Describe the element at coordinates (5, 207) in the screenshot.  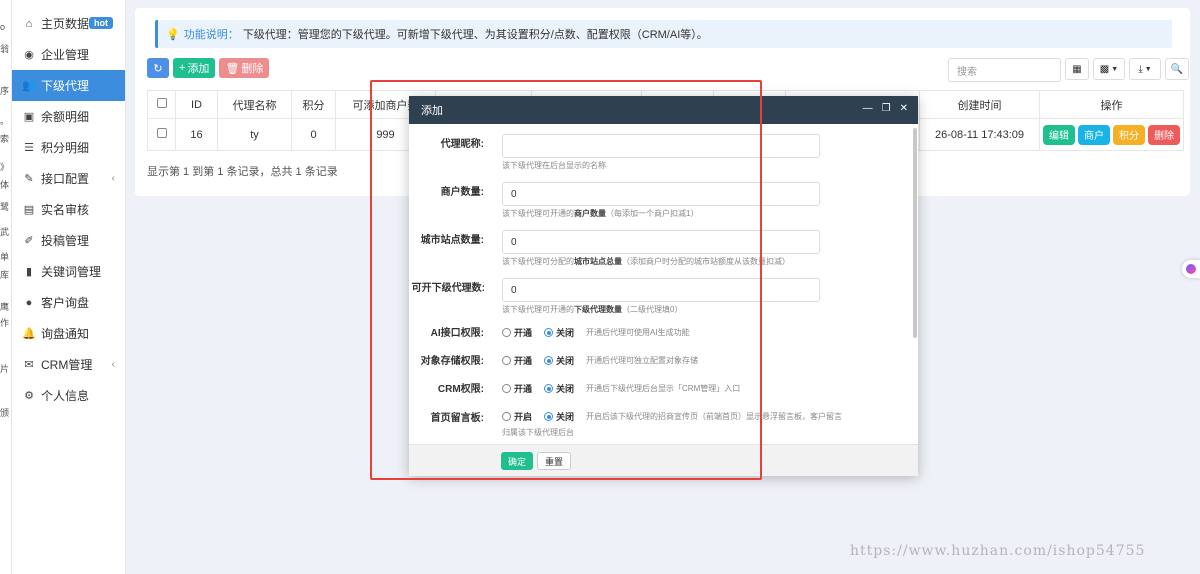
I see `strip-label: 鹭` at that location.